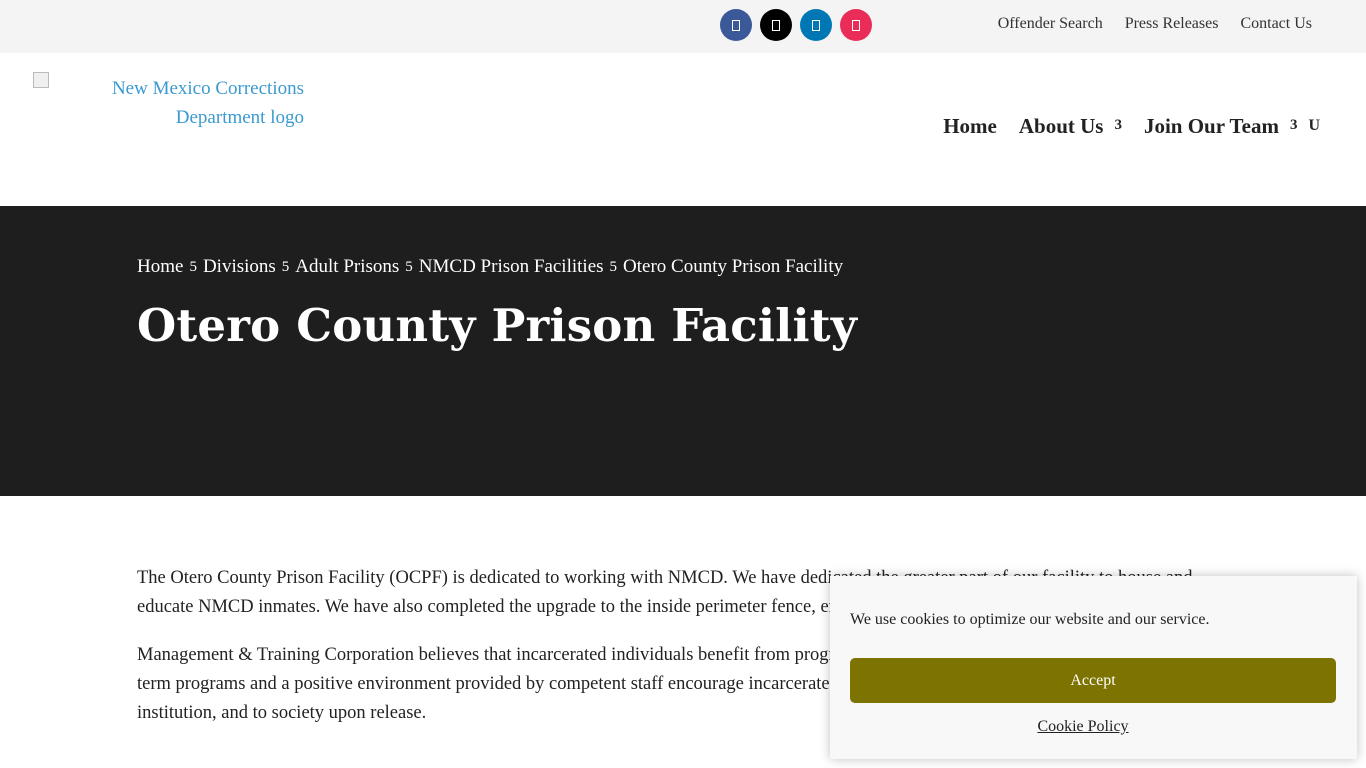  What do you see at coordinates (796, 25) in the screenshot?
I see `social-links` at bounding box center [796, 25].